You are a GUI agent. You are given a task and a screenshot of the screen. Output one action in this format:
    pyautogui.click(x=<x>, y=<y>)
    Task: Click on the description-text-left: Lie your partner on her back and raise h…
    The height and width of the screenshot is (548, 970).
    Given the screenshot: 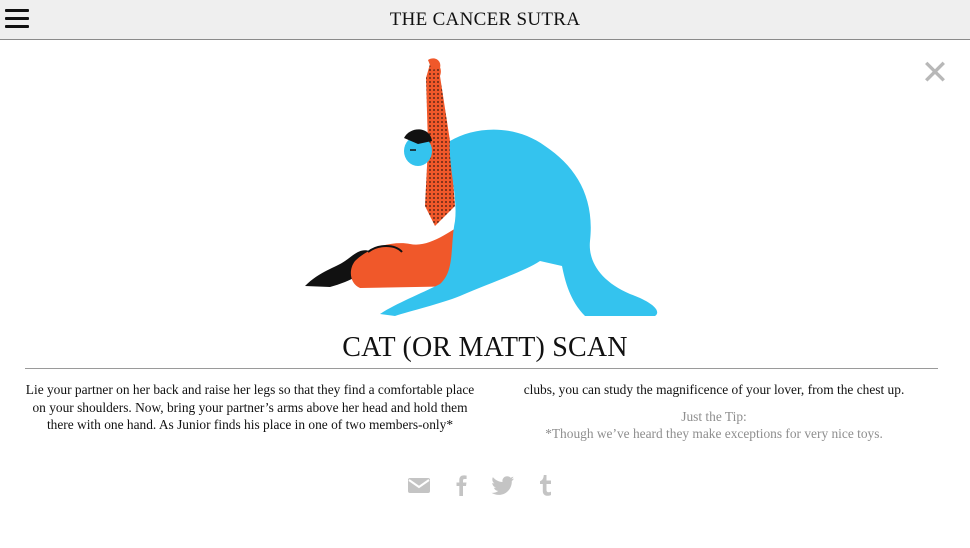 What is the action you would take?
    pyautogui.click(x=250, y=407)
    